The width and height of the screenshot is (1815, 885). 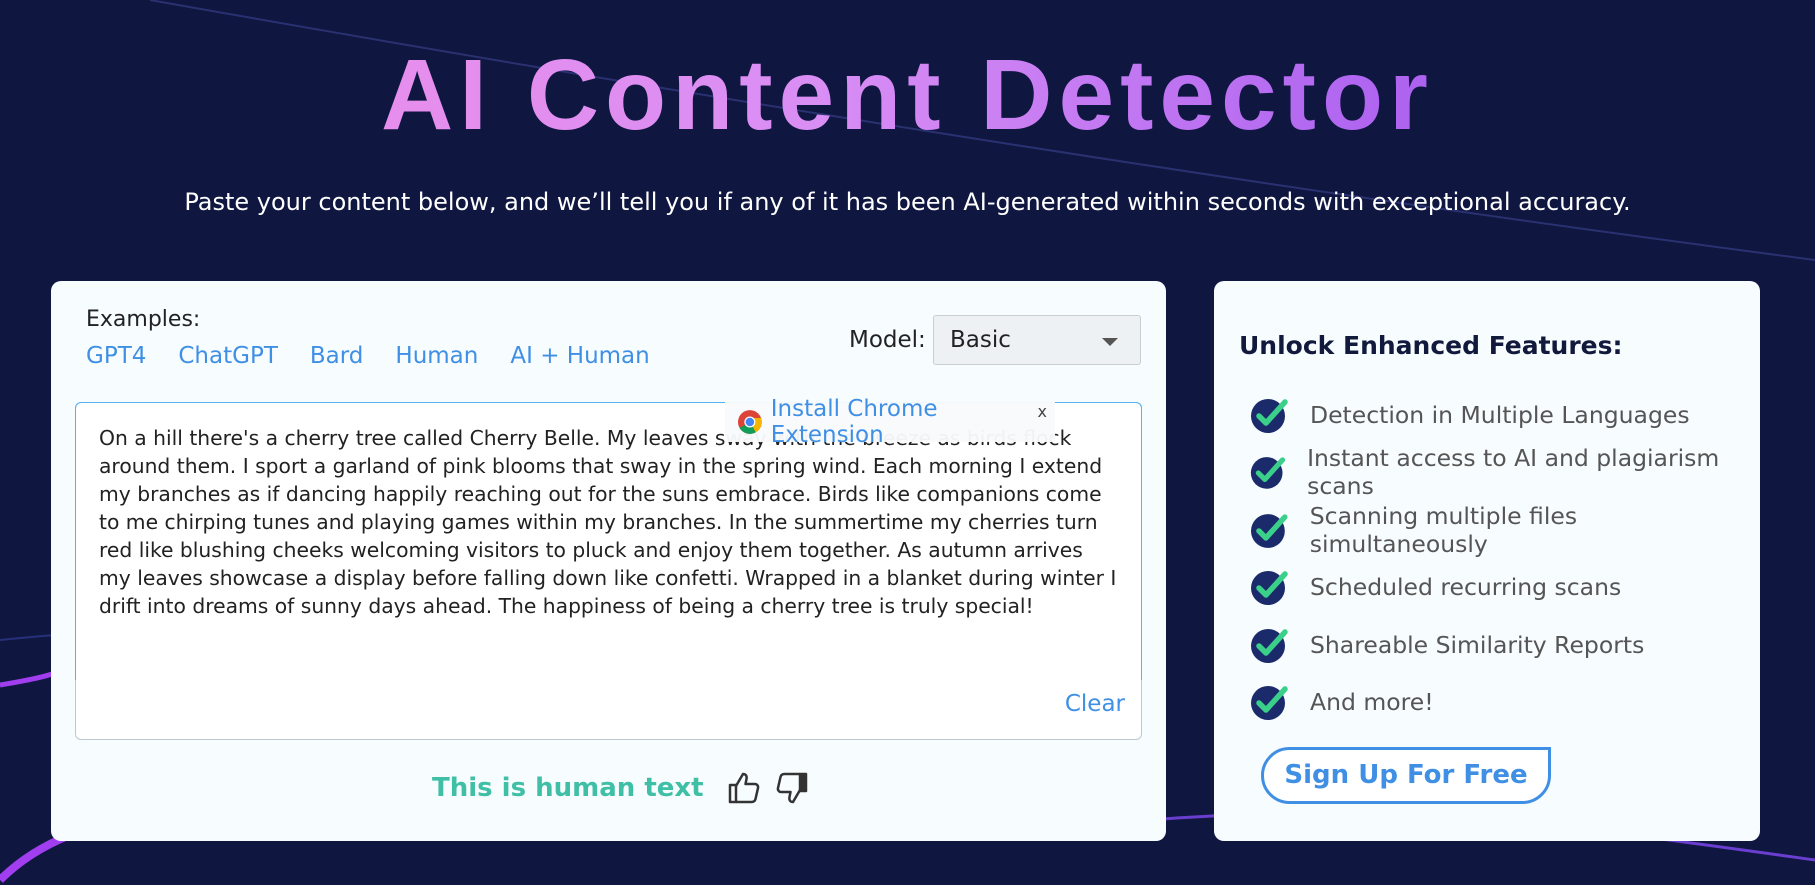 I want to click on result-text: This is human text, so click(x=568, y=788).